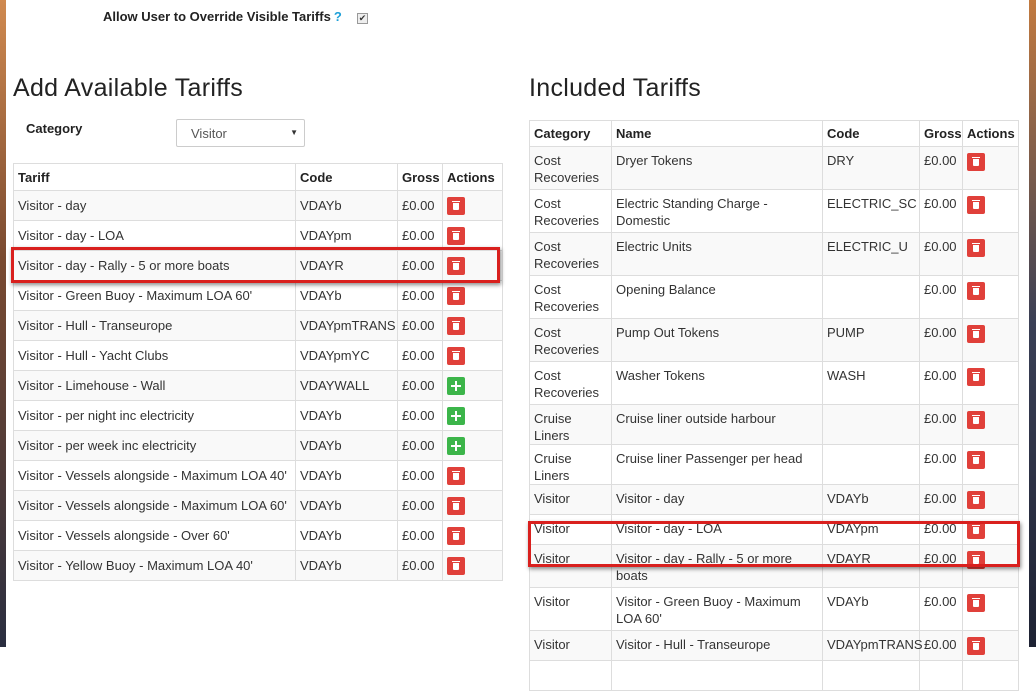 The image size is (1036, 691). I want to click on name-cell: Electric Units, so click(717, 254).